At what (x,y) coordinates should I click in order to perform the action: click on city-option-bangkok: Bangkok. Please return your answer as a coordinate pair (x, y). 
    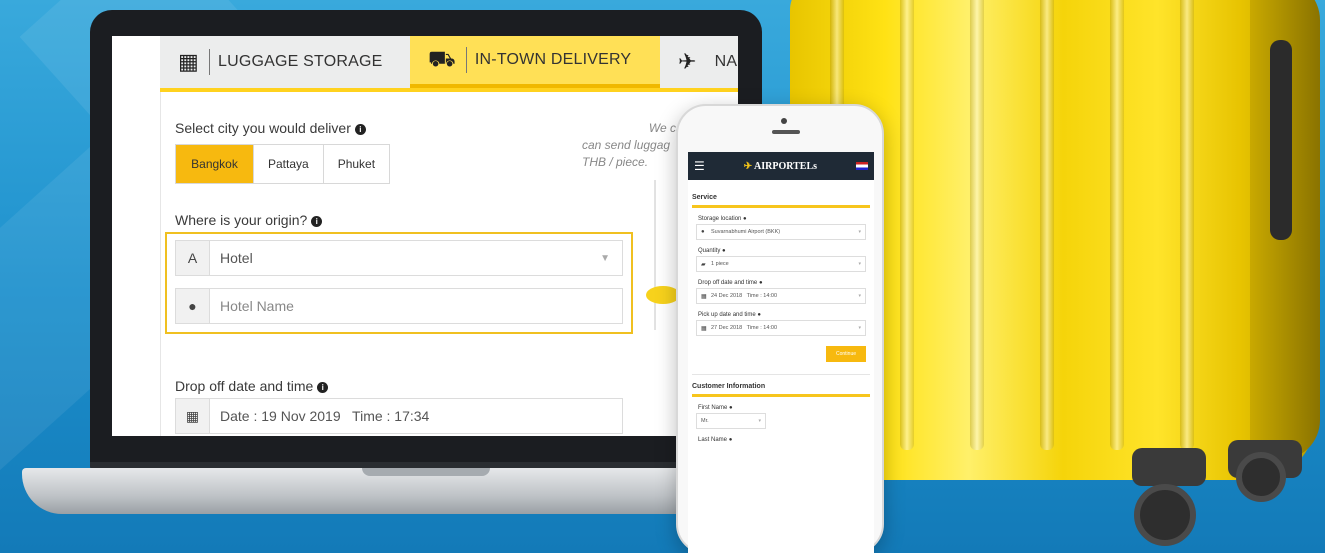
    Looking at the image, I should click on (215, 164).